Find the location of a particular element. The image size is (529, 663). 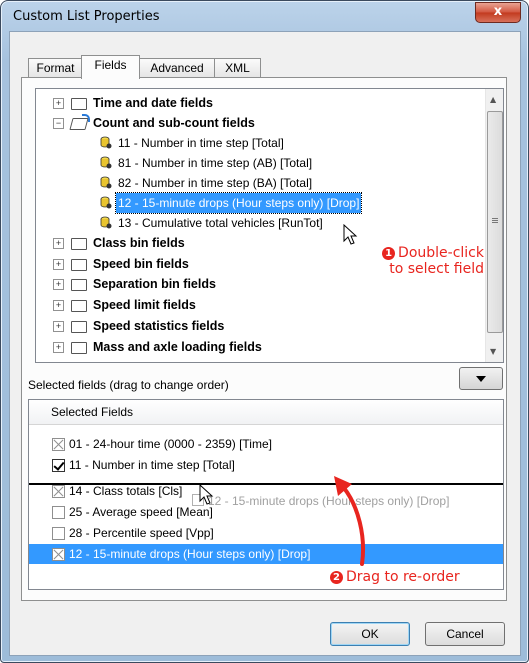

tab-fields: Fields is located at coordinates (110, 67).